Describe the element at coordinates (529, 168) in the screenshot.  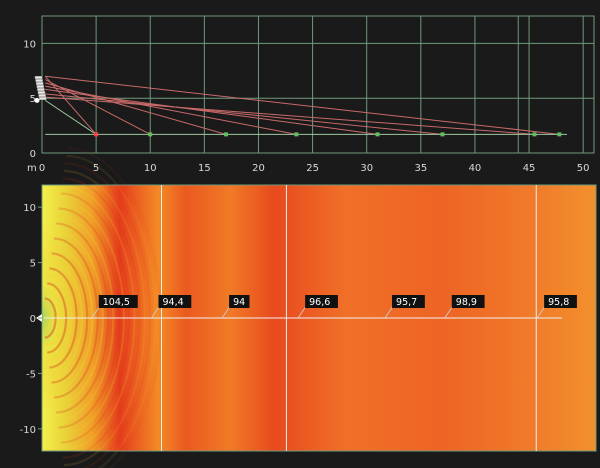
I see `x-tick-label: 45` at that location.